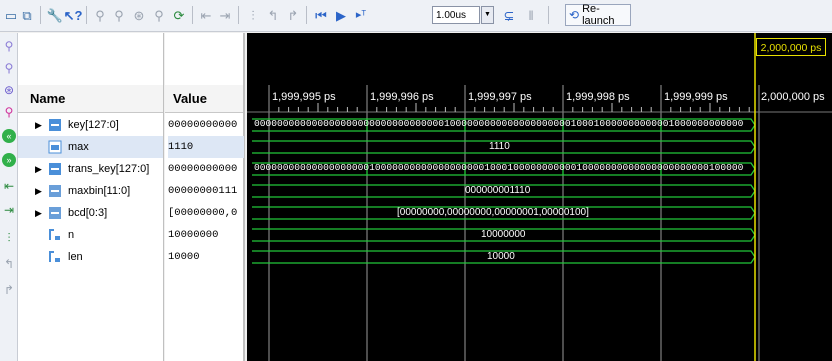 This screenshot has width=832, height=361. I want to click on time-tick-label: 1,999,998 ps, so click(598, 97).